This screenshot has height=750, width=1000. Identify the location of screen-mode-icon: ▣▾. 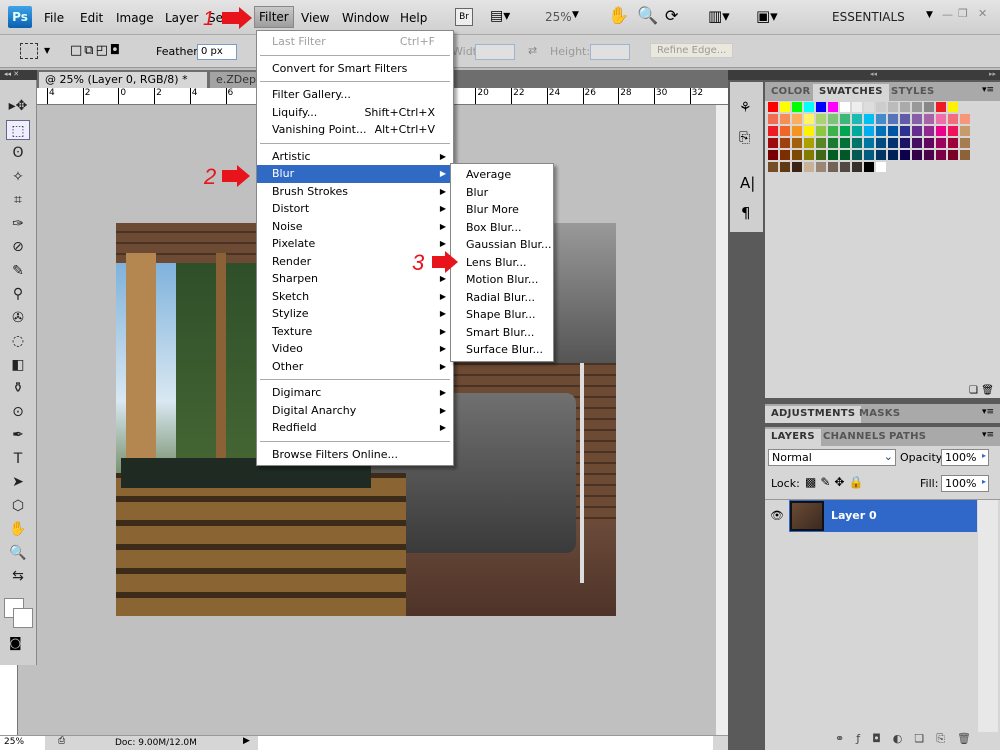
(767, 16).